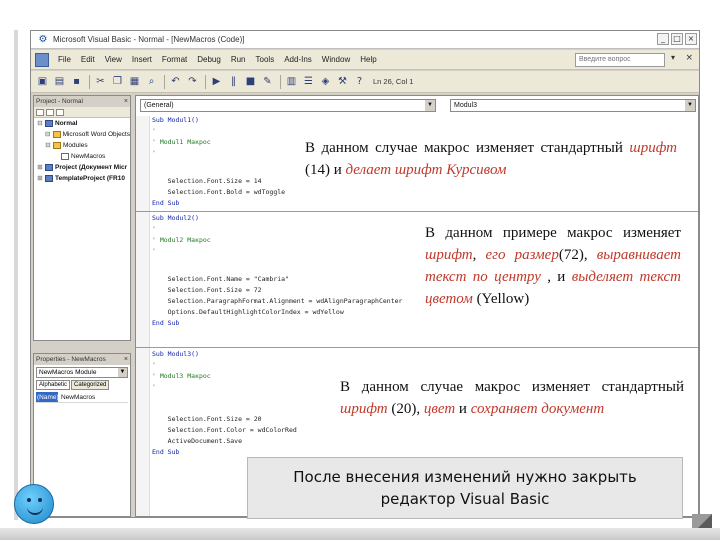 Image resolution: width=720 pixels, height=540 pixels. I want to click on menu-insert: Insert, so click(142, 59).